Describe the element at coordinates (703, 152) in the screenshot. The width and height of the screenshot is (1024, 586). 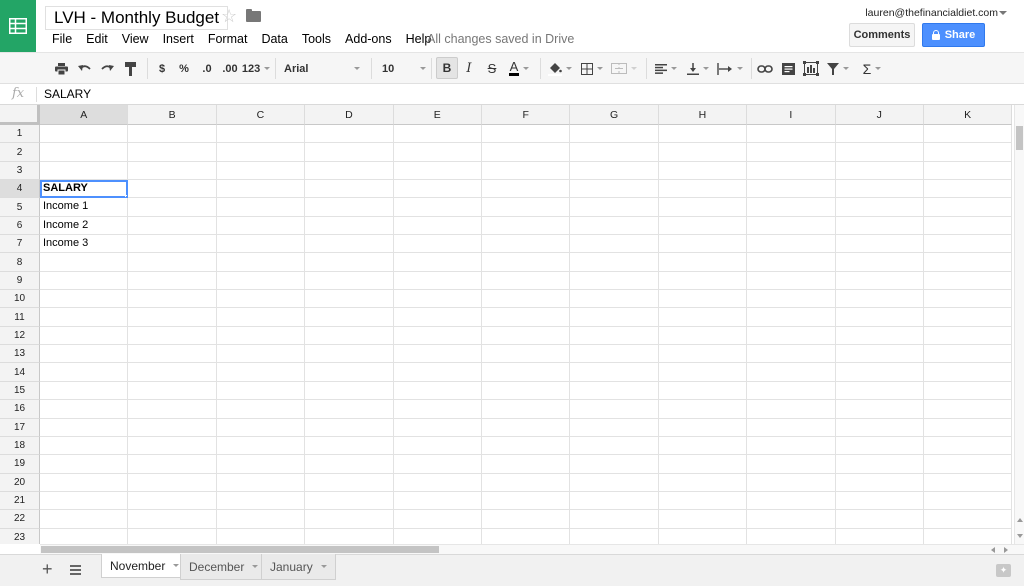
I see `cell-h2` at that location.